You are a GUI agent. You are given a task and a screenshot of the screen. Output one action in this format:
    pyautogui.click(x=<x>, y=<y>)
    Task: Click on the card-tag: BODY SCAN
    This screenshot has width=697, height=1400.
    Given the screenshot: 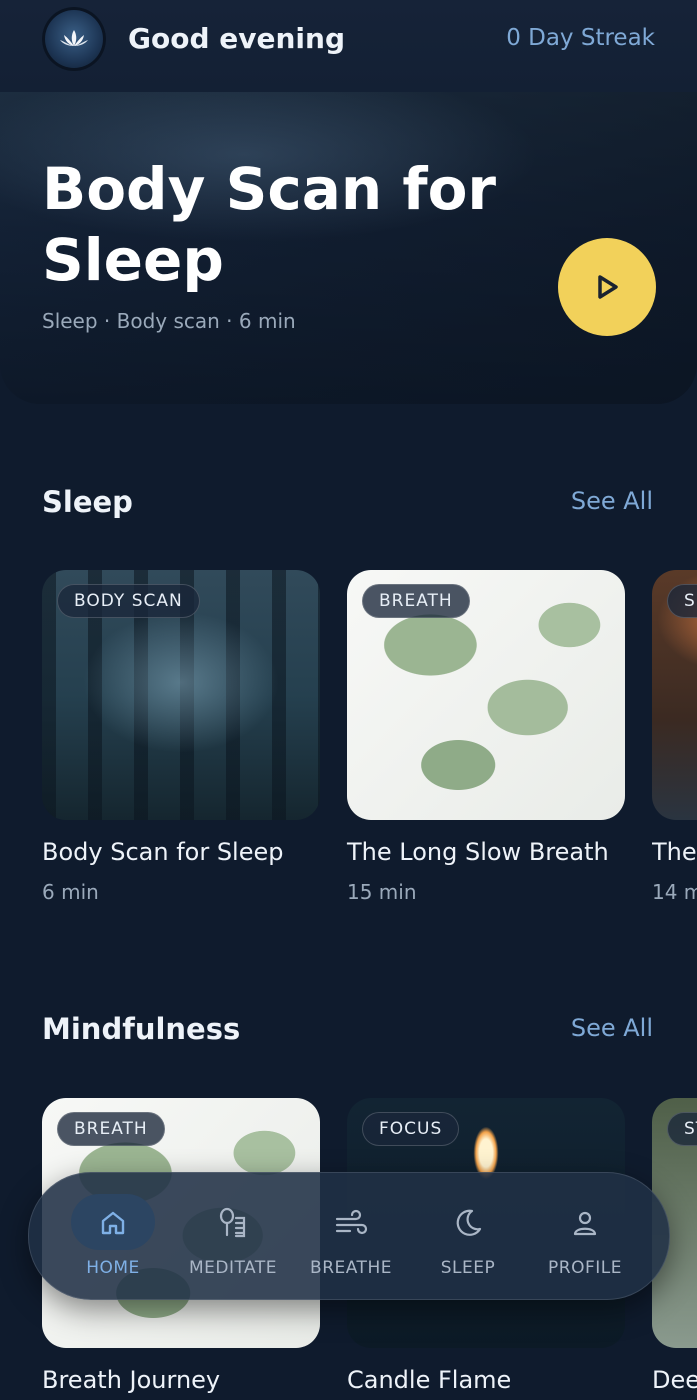 What is the action you would take?
    pyautogui.click(x=128, y=601)
    